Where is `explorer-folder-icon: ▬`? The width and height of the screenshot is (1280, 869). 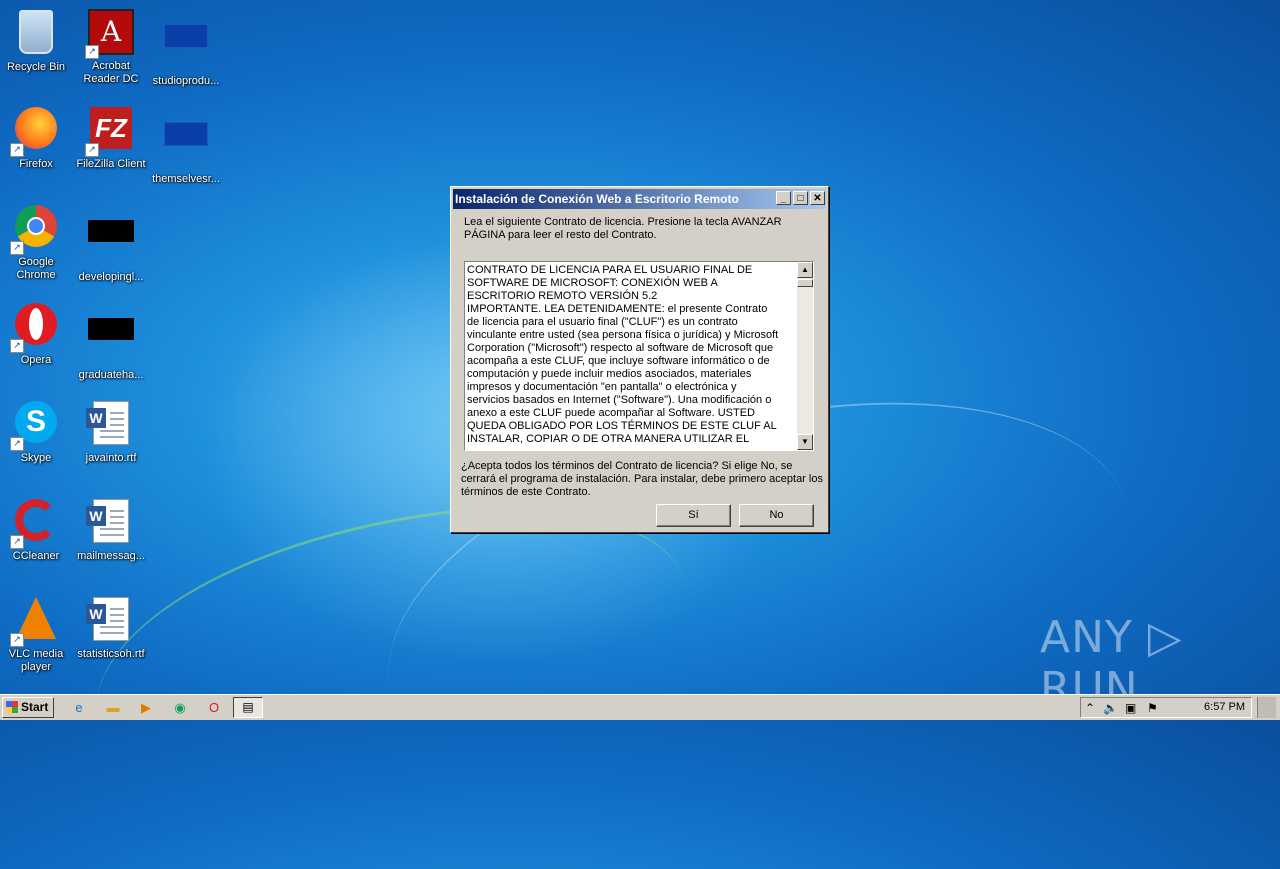
explorer-folder-icon: ▬ is located at coordinates (113, 708).